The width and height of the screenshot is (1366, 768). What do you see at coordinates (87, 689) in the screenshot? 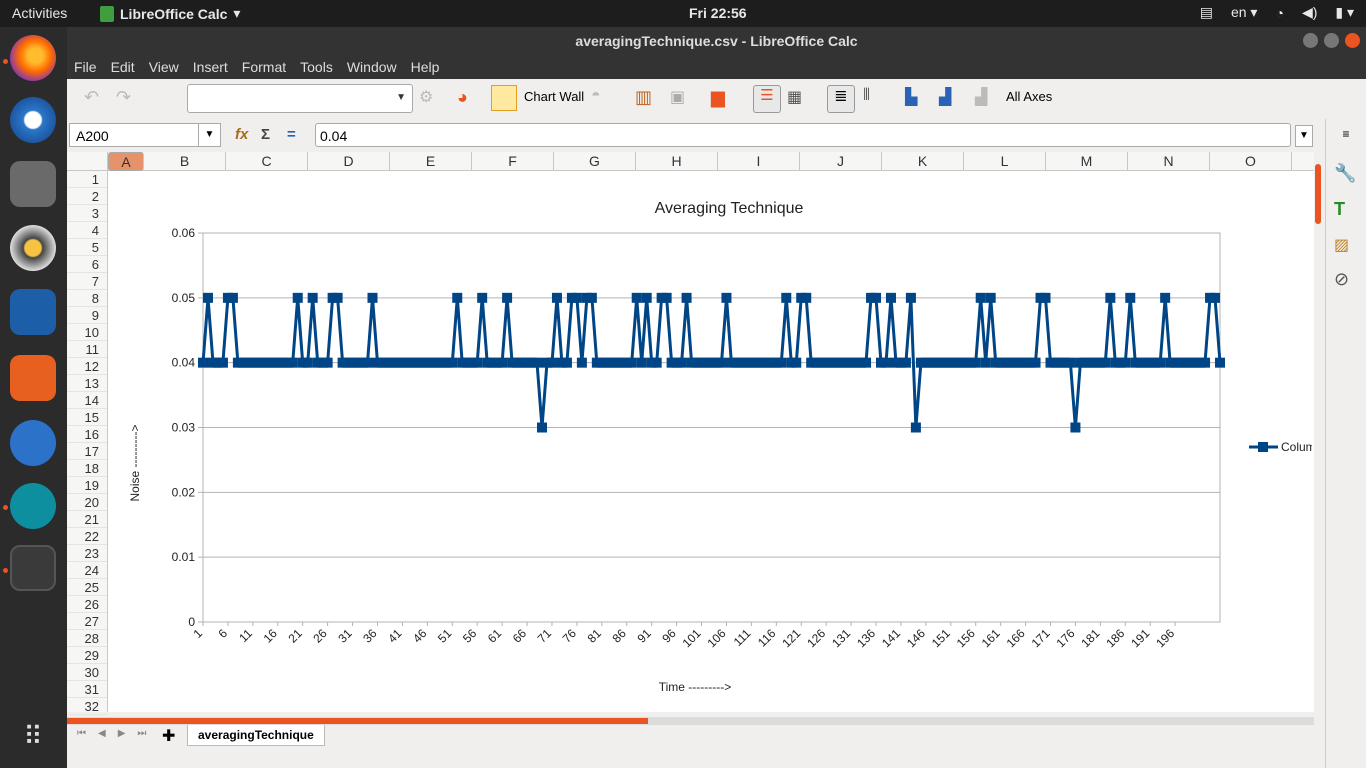
I see `row-header: 31` at bounding box center [87, 689].